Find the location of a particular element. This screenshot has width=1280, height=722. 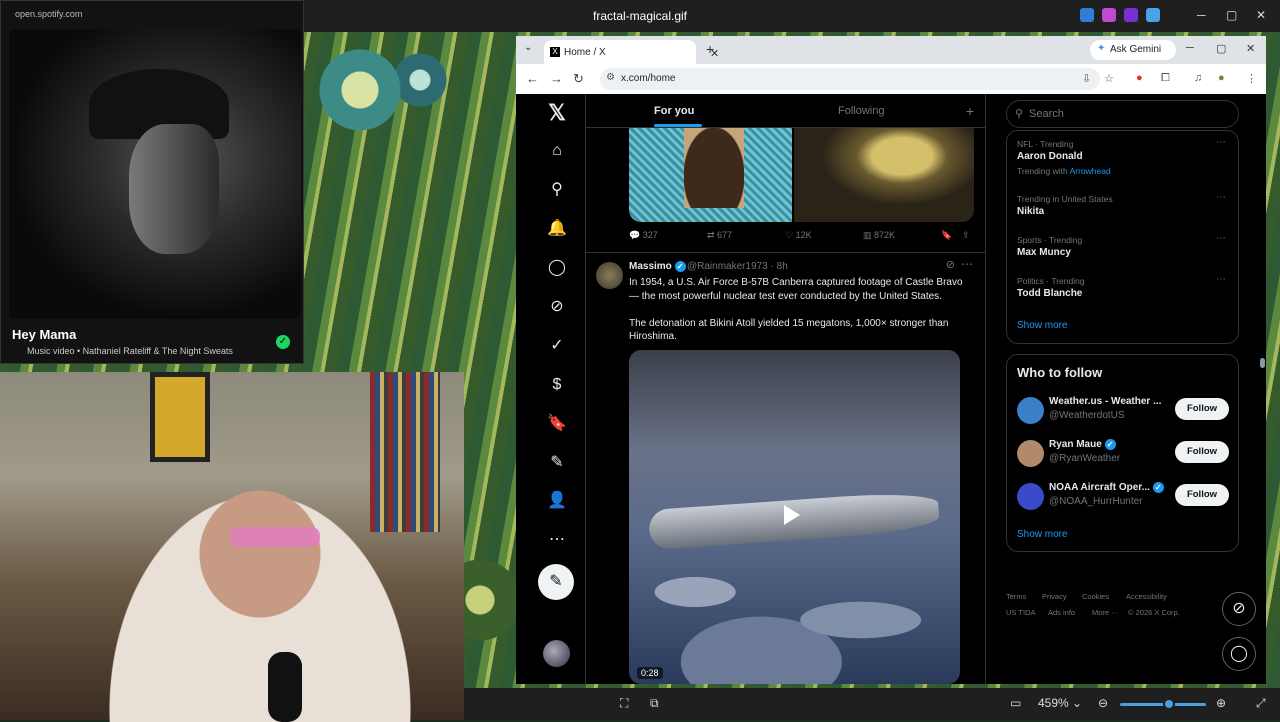

song-title: Hey Mama is located at coordinates (44, 334).